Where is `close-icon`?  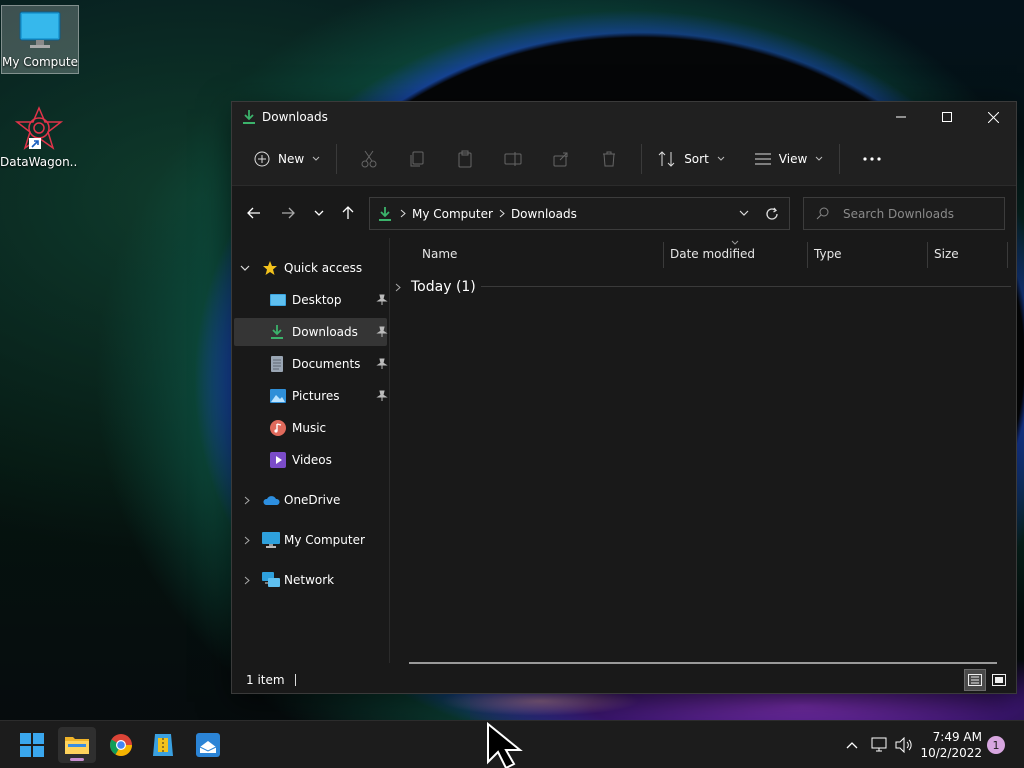
close-icon is located at coordinates (993, 117).